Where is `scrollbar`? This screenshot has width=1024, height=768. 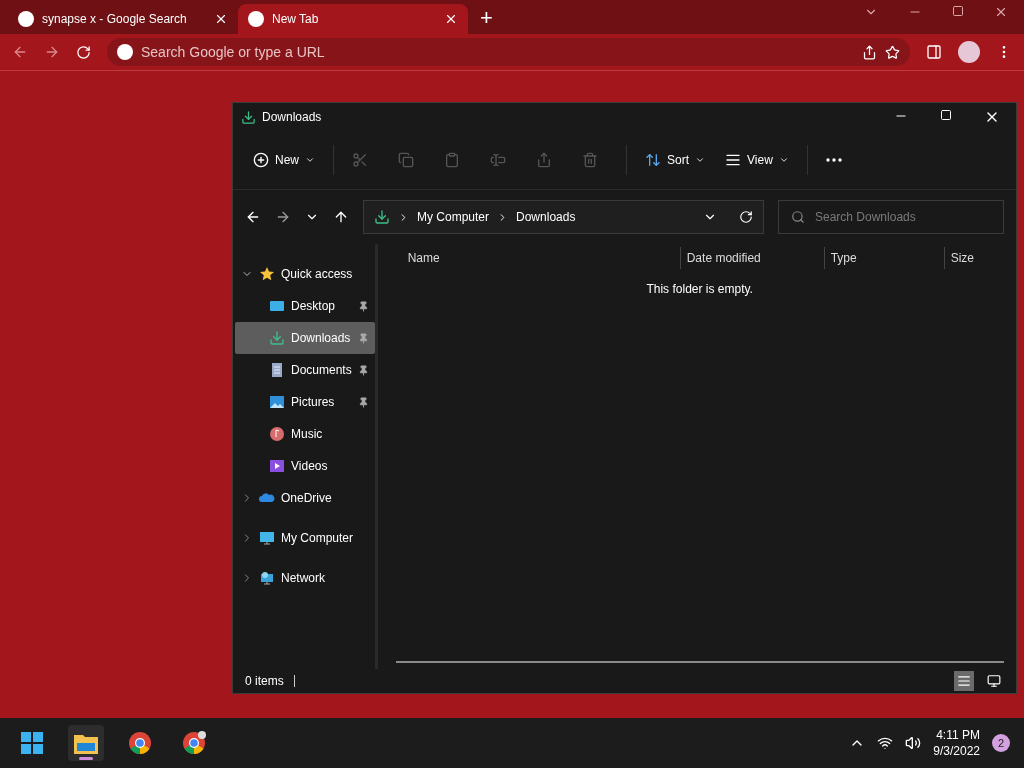 scrollbar is located at coordinates (699, 662).